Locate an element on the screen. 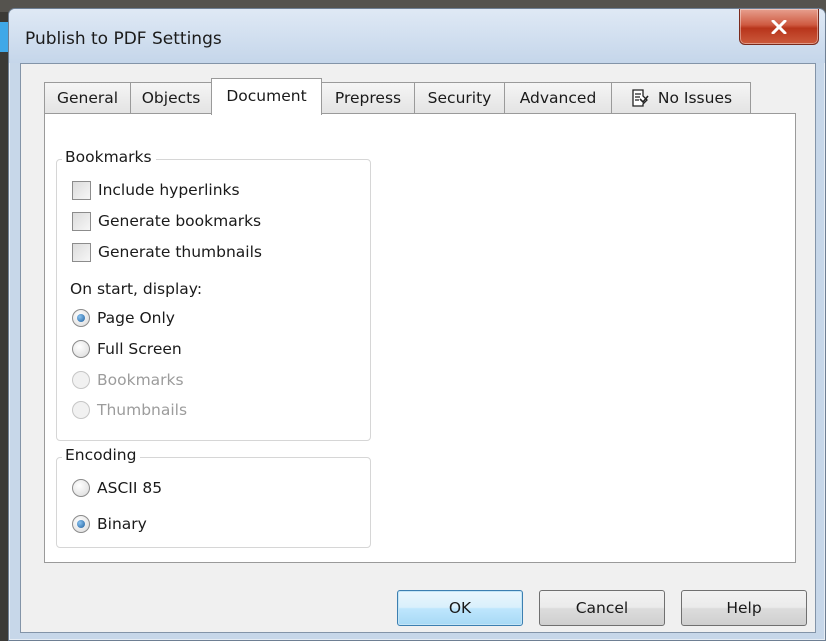 This screenshot has height=641, width=826. display-label: On start, display: is located at coordinates (136, 289).